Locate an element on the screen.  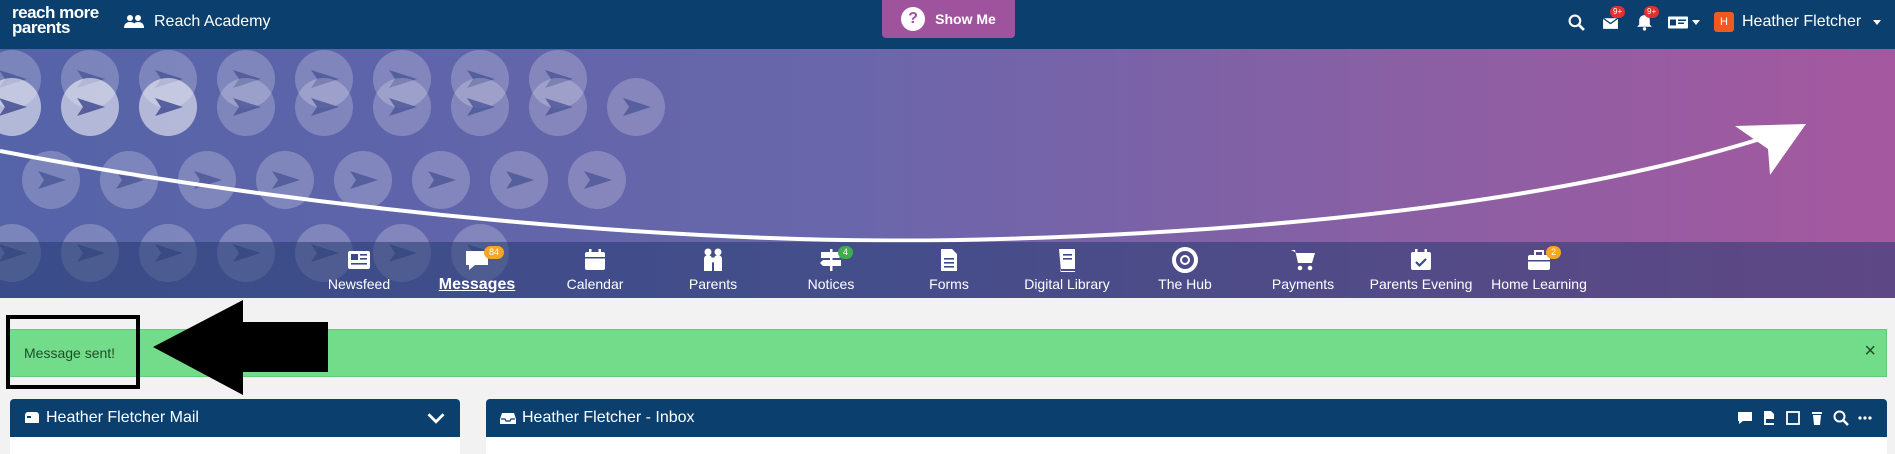
annotation-highlight-box is located at coordinates (73, 352).